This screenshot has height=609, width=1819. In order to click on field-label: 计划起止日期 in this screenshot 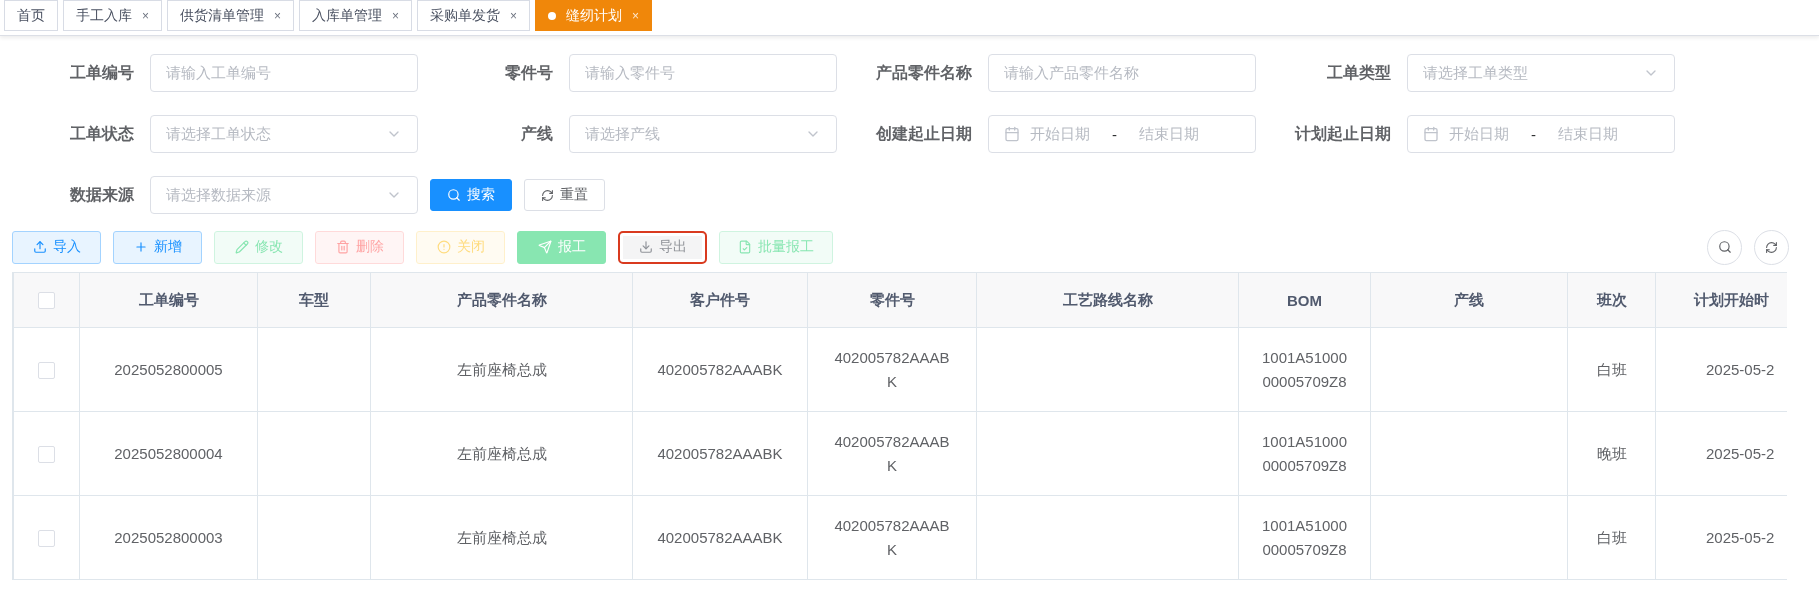, I will do `click(1342, 133)`.